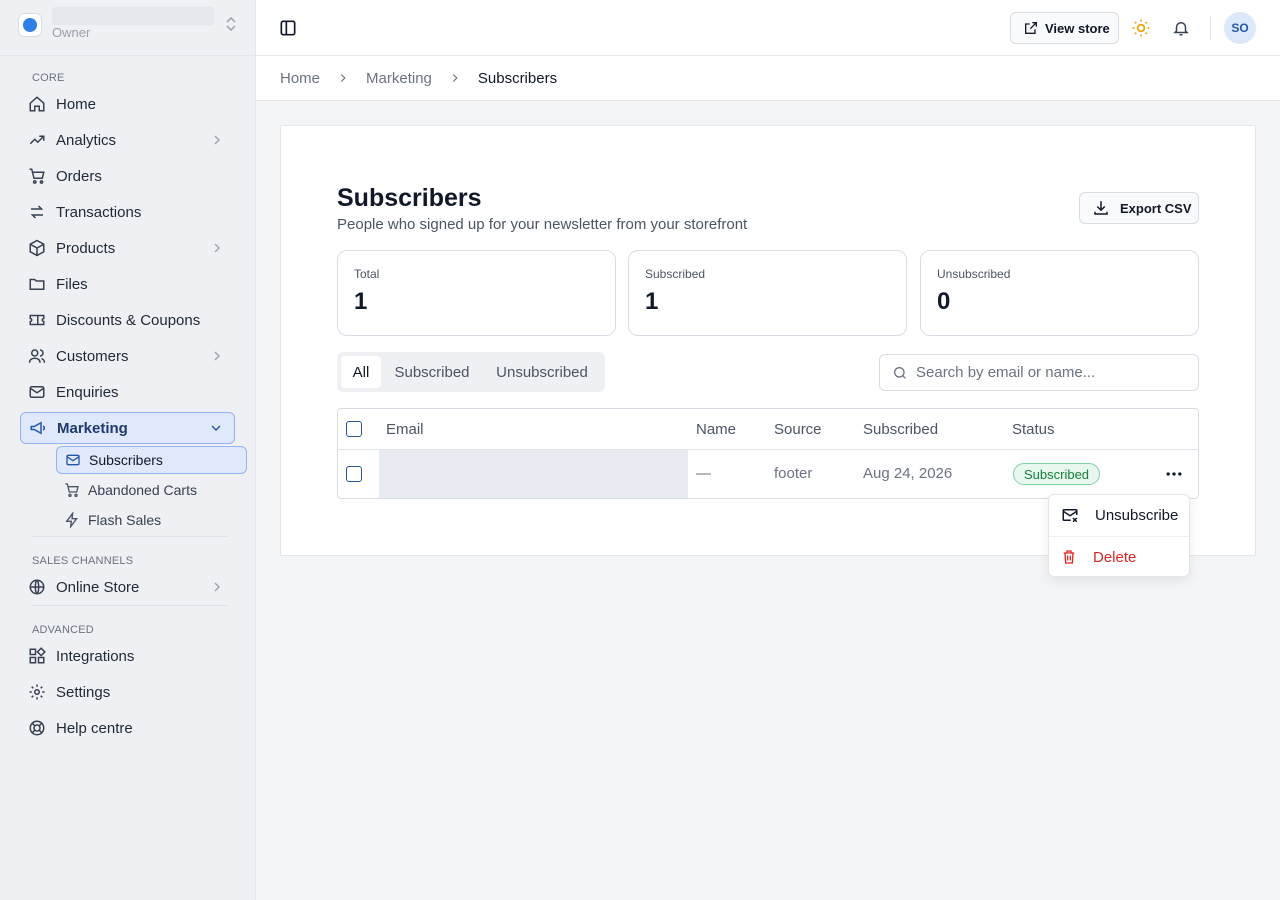 This screenshot has height=900, width=1280. I want to click on sidebar-item-label: Transactions, so click(99, 212).